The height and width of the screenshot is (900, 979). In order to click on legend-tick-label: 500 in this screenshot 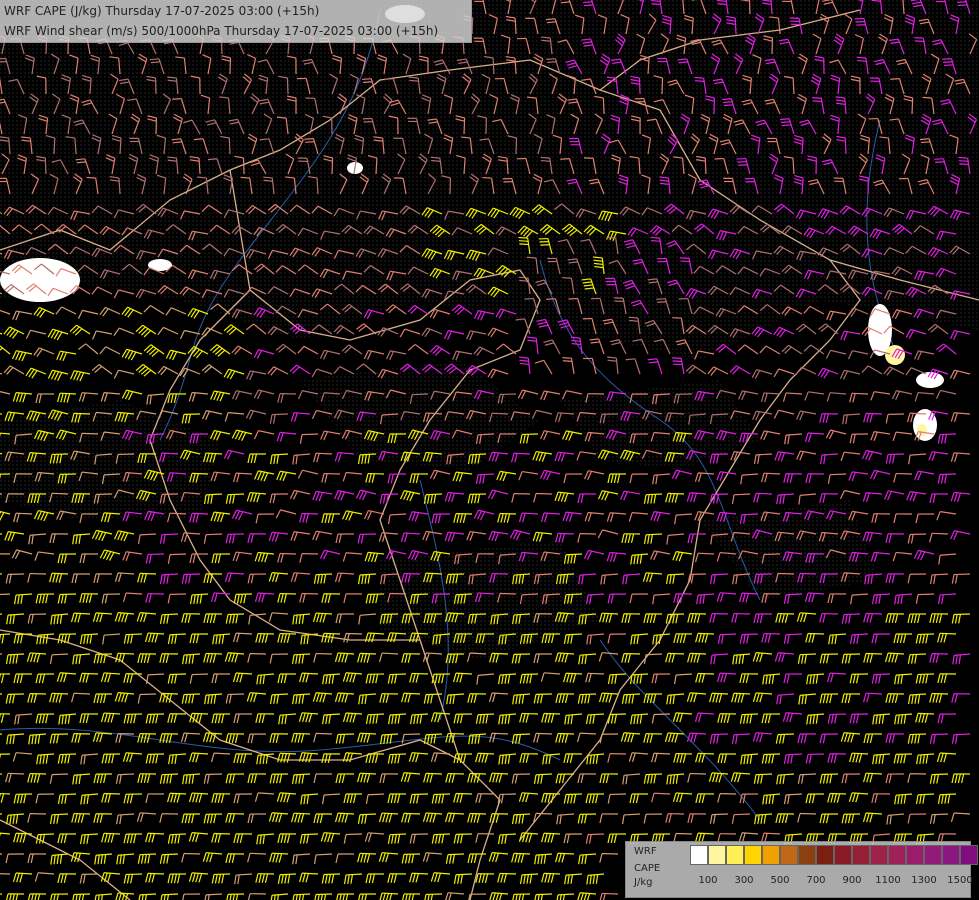, I will do `click(780, 880)`.